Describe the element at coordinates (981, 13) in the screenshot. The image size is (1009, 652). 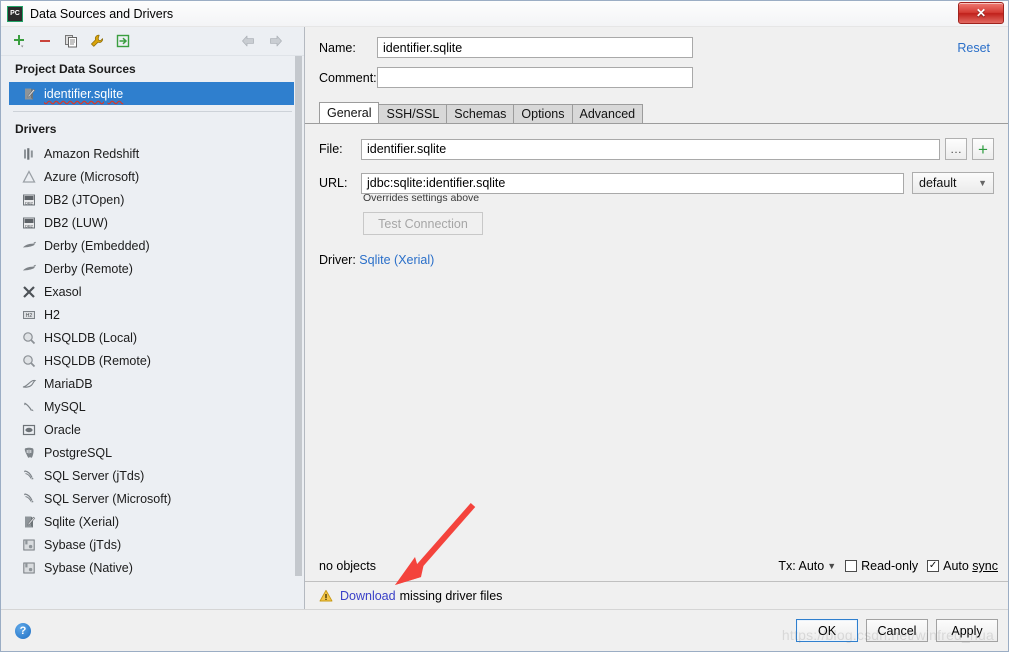
I see `close-icon: ✕` at that location.